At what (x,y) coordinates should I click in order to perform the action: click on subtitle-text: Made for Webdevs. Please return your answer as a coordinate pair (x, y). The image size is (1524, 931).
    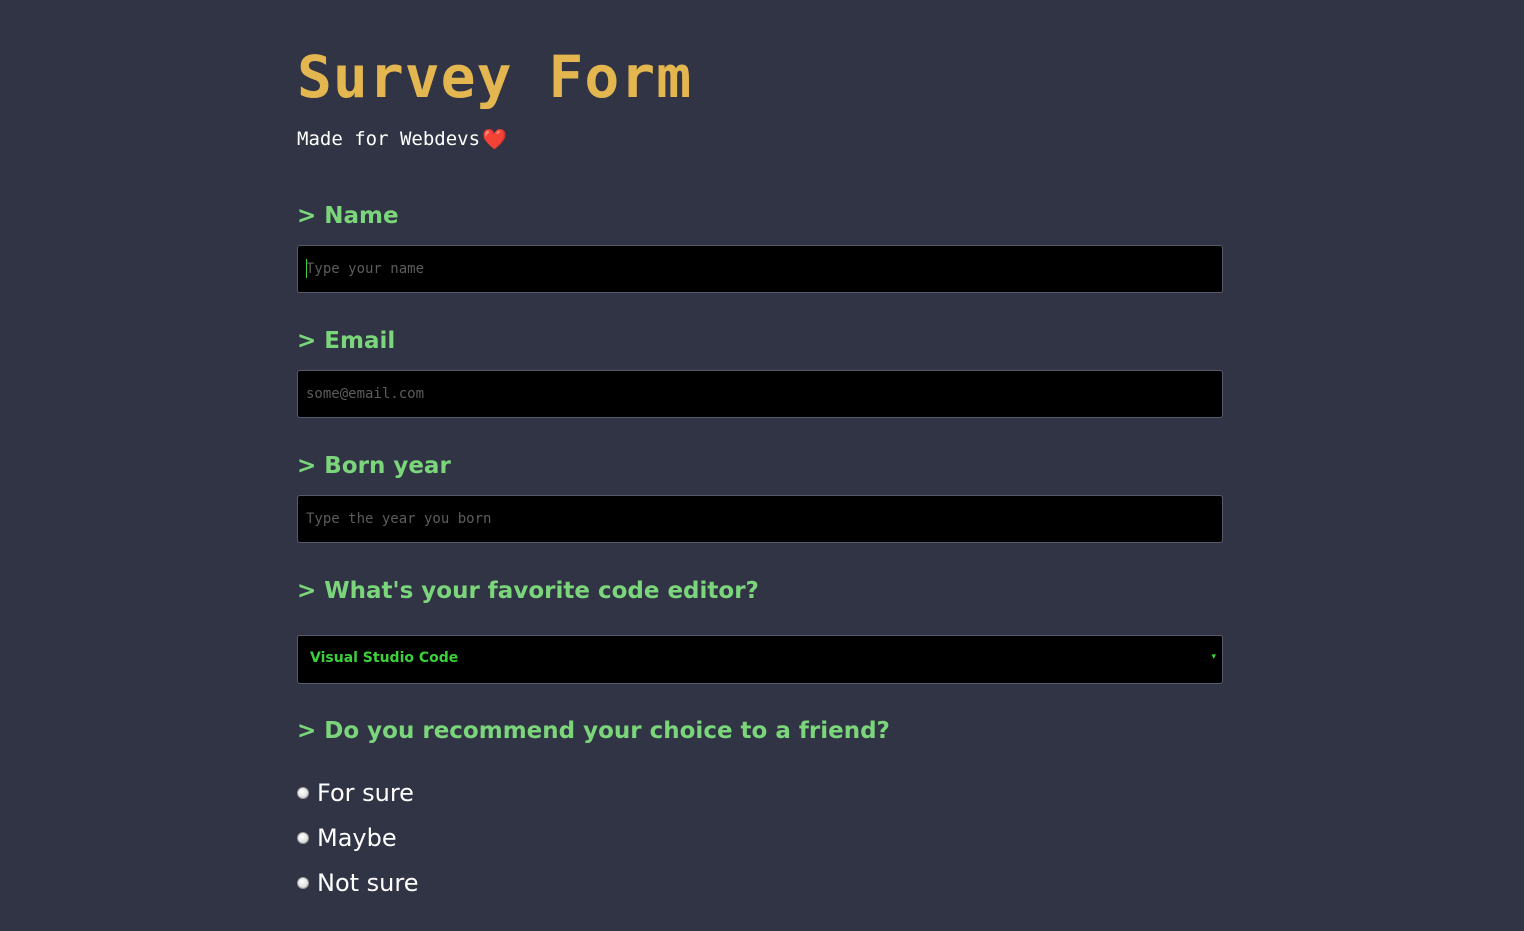
    Looking at the image, I should click on (389, 139).